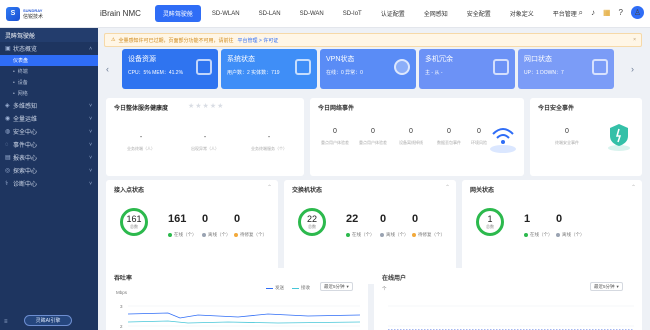 Image resolution: width=650 pixels, height=330 pixels. Describe the element at coordinates (49, 82) in the screenshot. I see `sidebar-item-device: • 设备` at that location.